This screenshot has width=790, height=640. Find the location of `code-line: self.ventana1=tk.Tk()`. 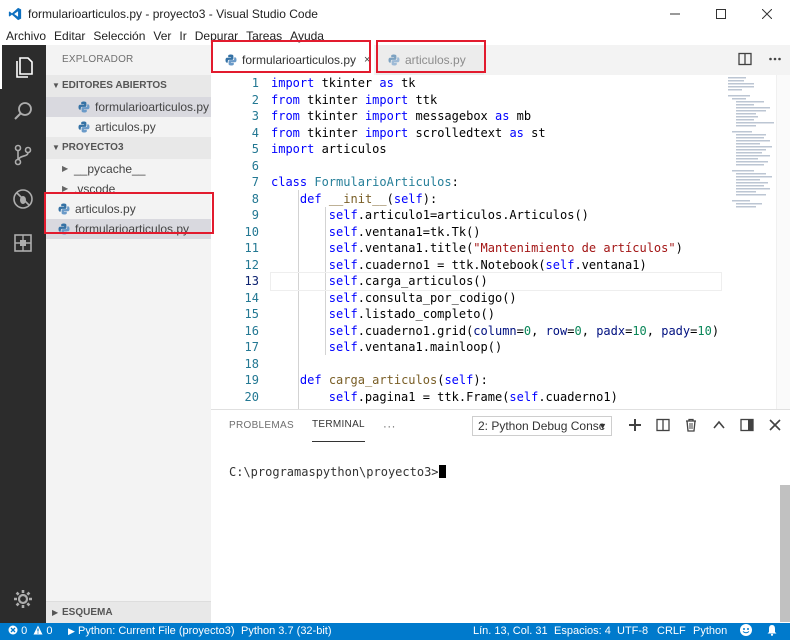

code-line: self.ventana1=tk.Tk() is located at coordinates (404, 231).